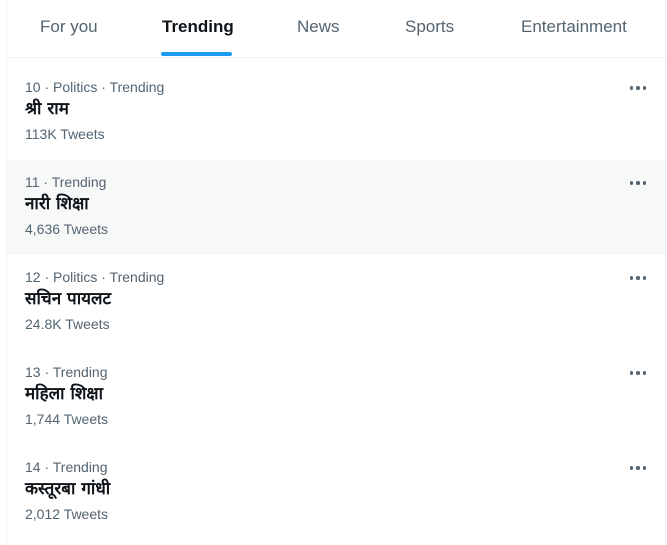 Image resolution: width=667 pixels, height=545 pixels. I want to click on trend-tweet-count: 1,744 Tweets, so click(67, 419).